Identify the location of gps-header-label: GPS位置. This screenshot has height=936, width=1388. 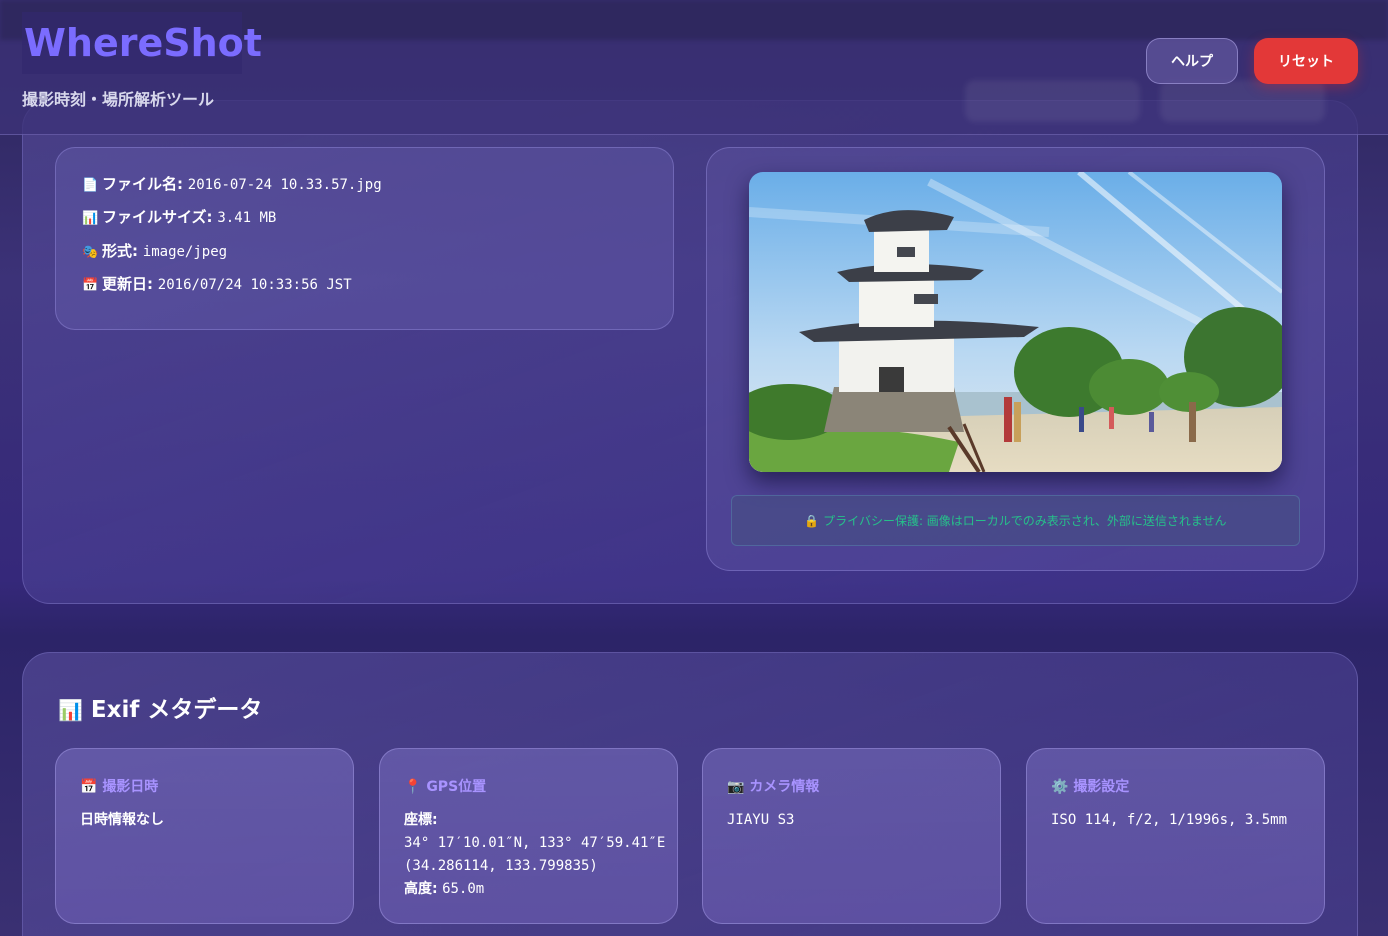
(456, 787).